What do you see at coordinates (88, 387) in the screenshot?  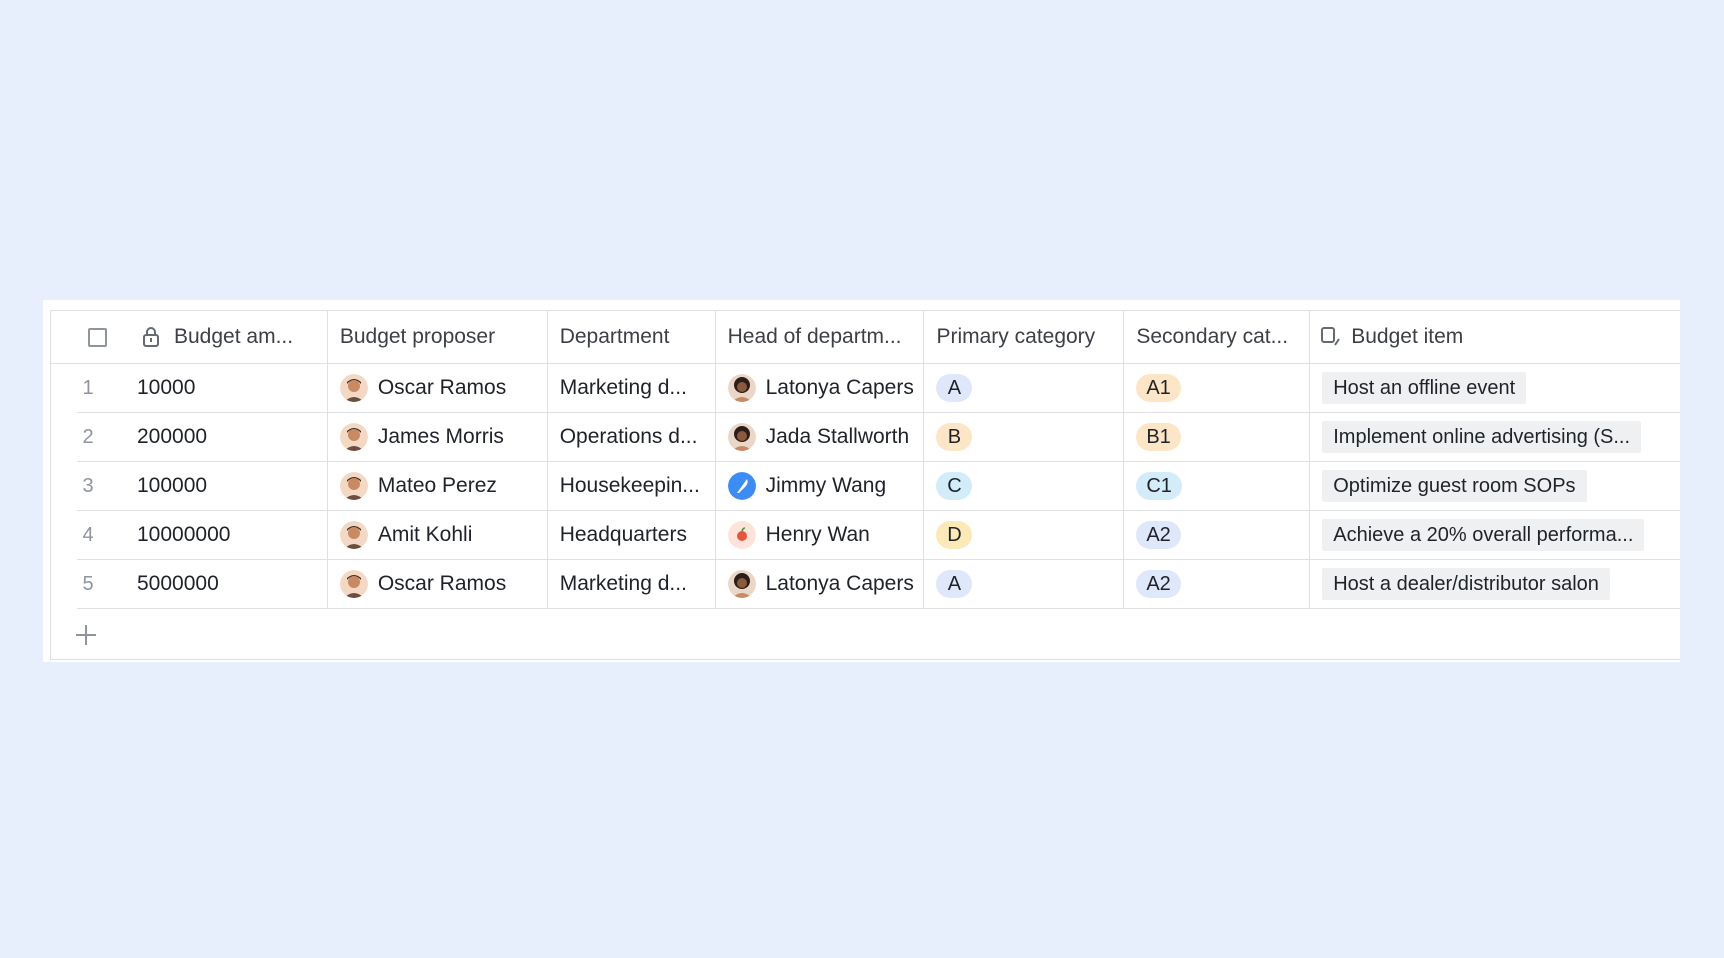 I see `row-number: 1` at bounding box center [88, 387].